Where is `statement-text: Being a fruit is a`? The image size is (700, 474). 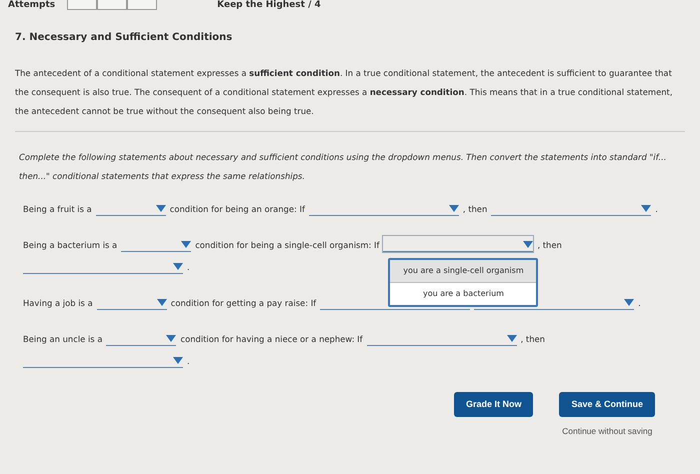
statement-text: Being a fruit is a is located at coordinates (57, 209).